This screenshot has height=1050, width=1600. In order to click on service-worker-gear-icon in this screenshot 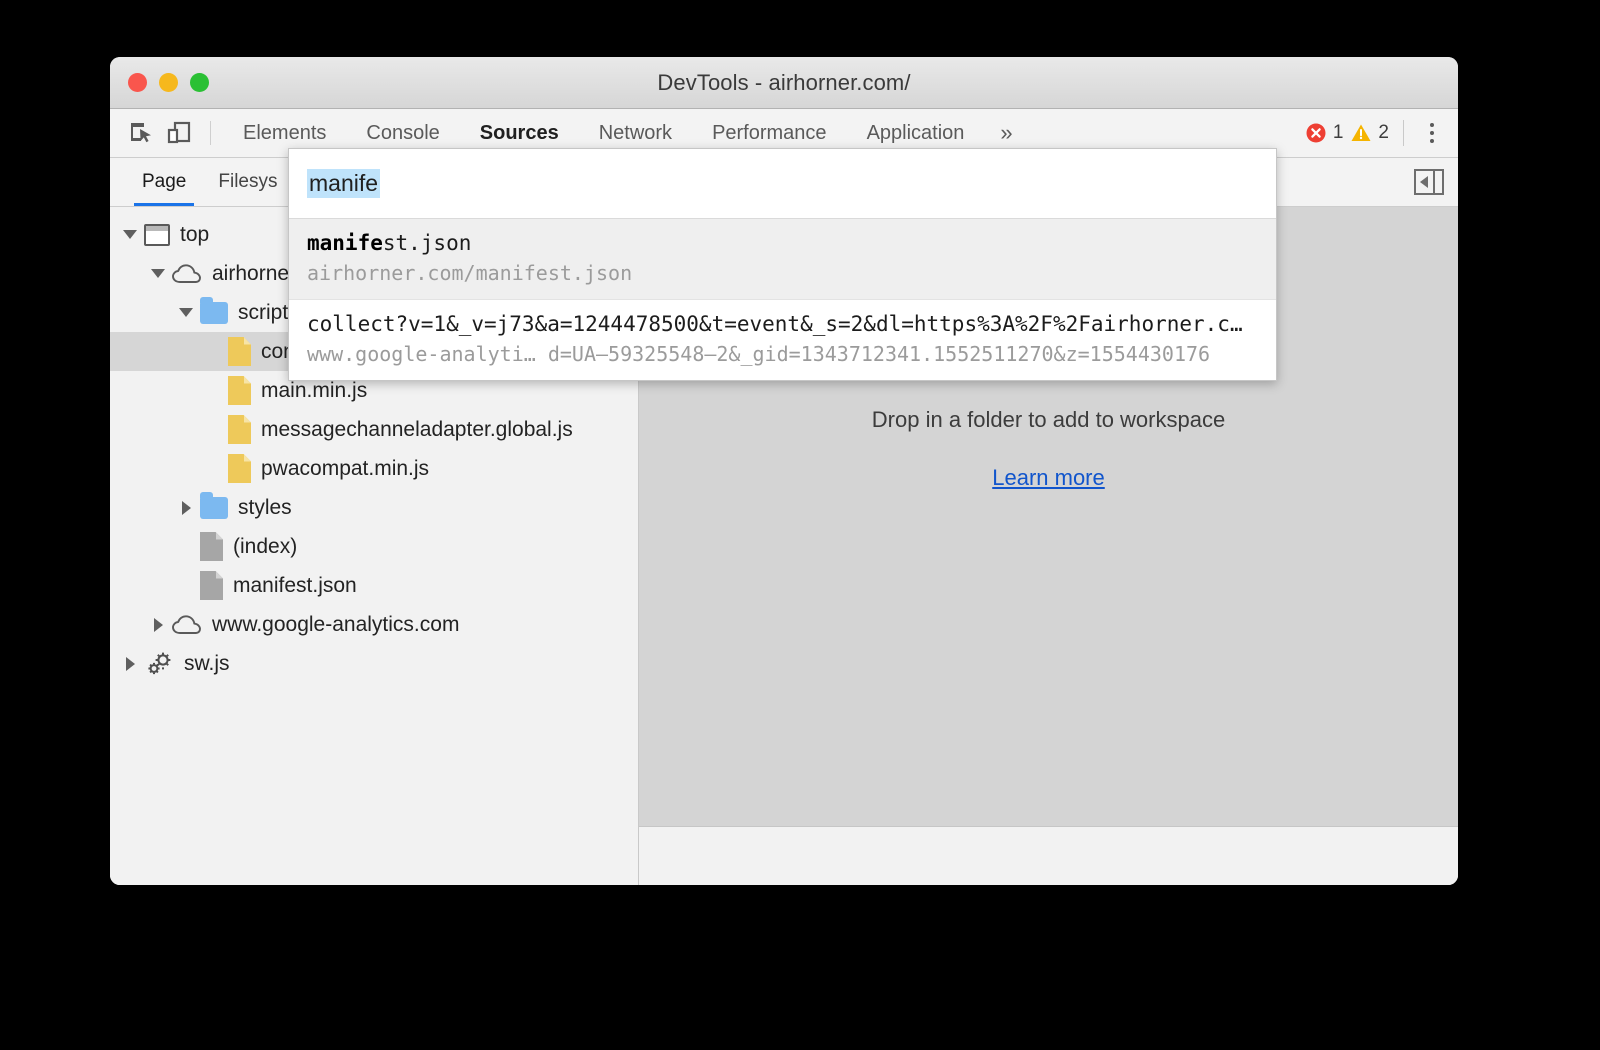, I will do `click(159, 664)`.